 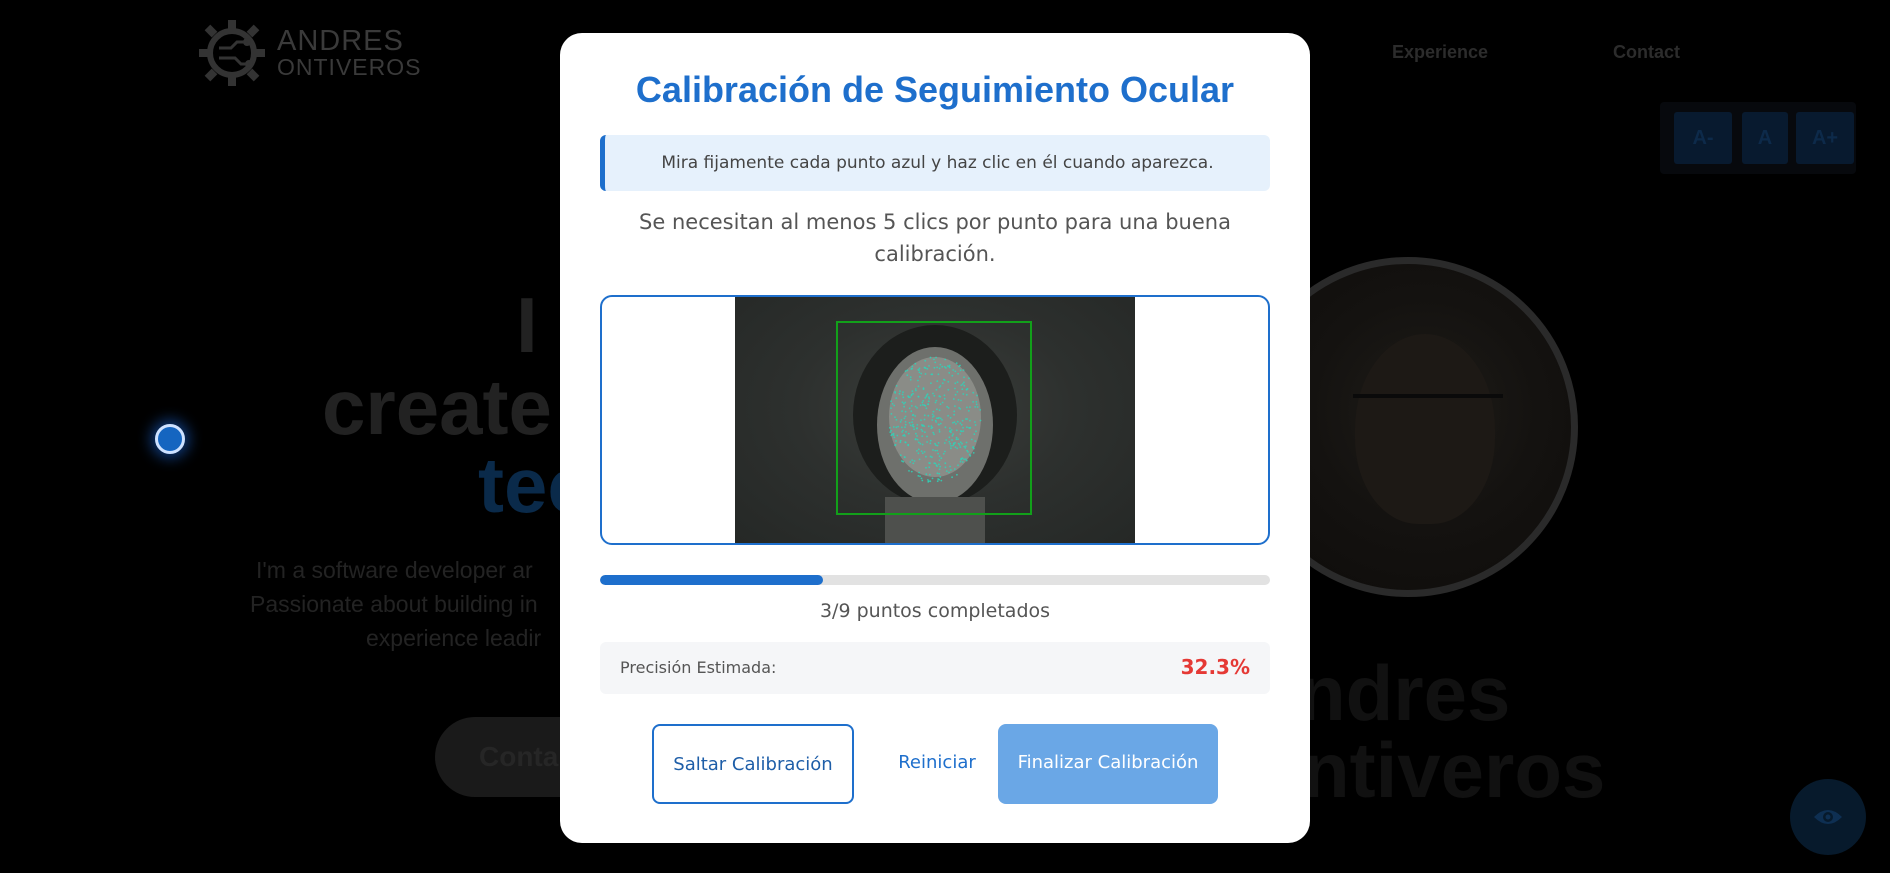 What do you see at coordinates (232, 53) in the screenshot?
I see `gear-logo-icon` at bounding box center [232, 53].